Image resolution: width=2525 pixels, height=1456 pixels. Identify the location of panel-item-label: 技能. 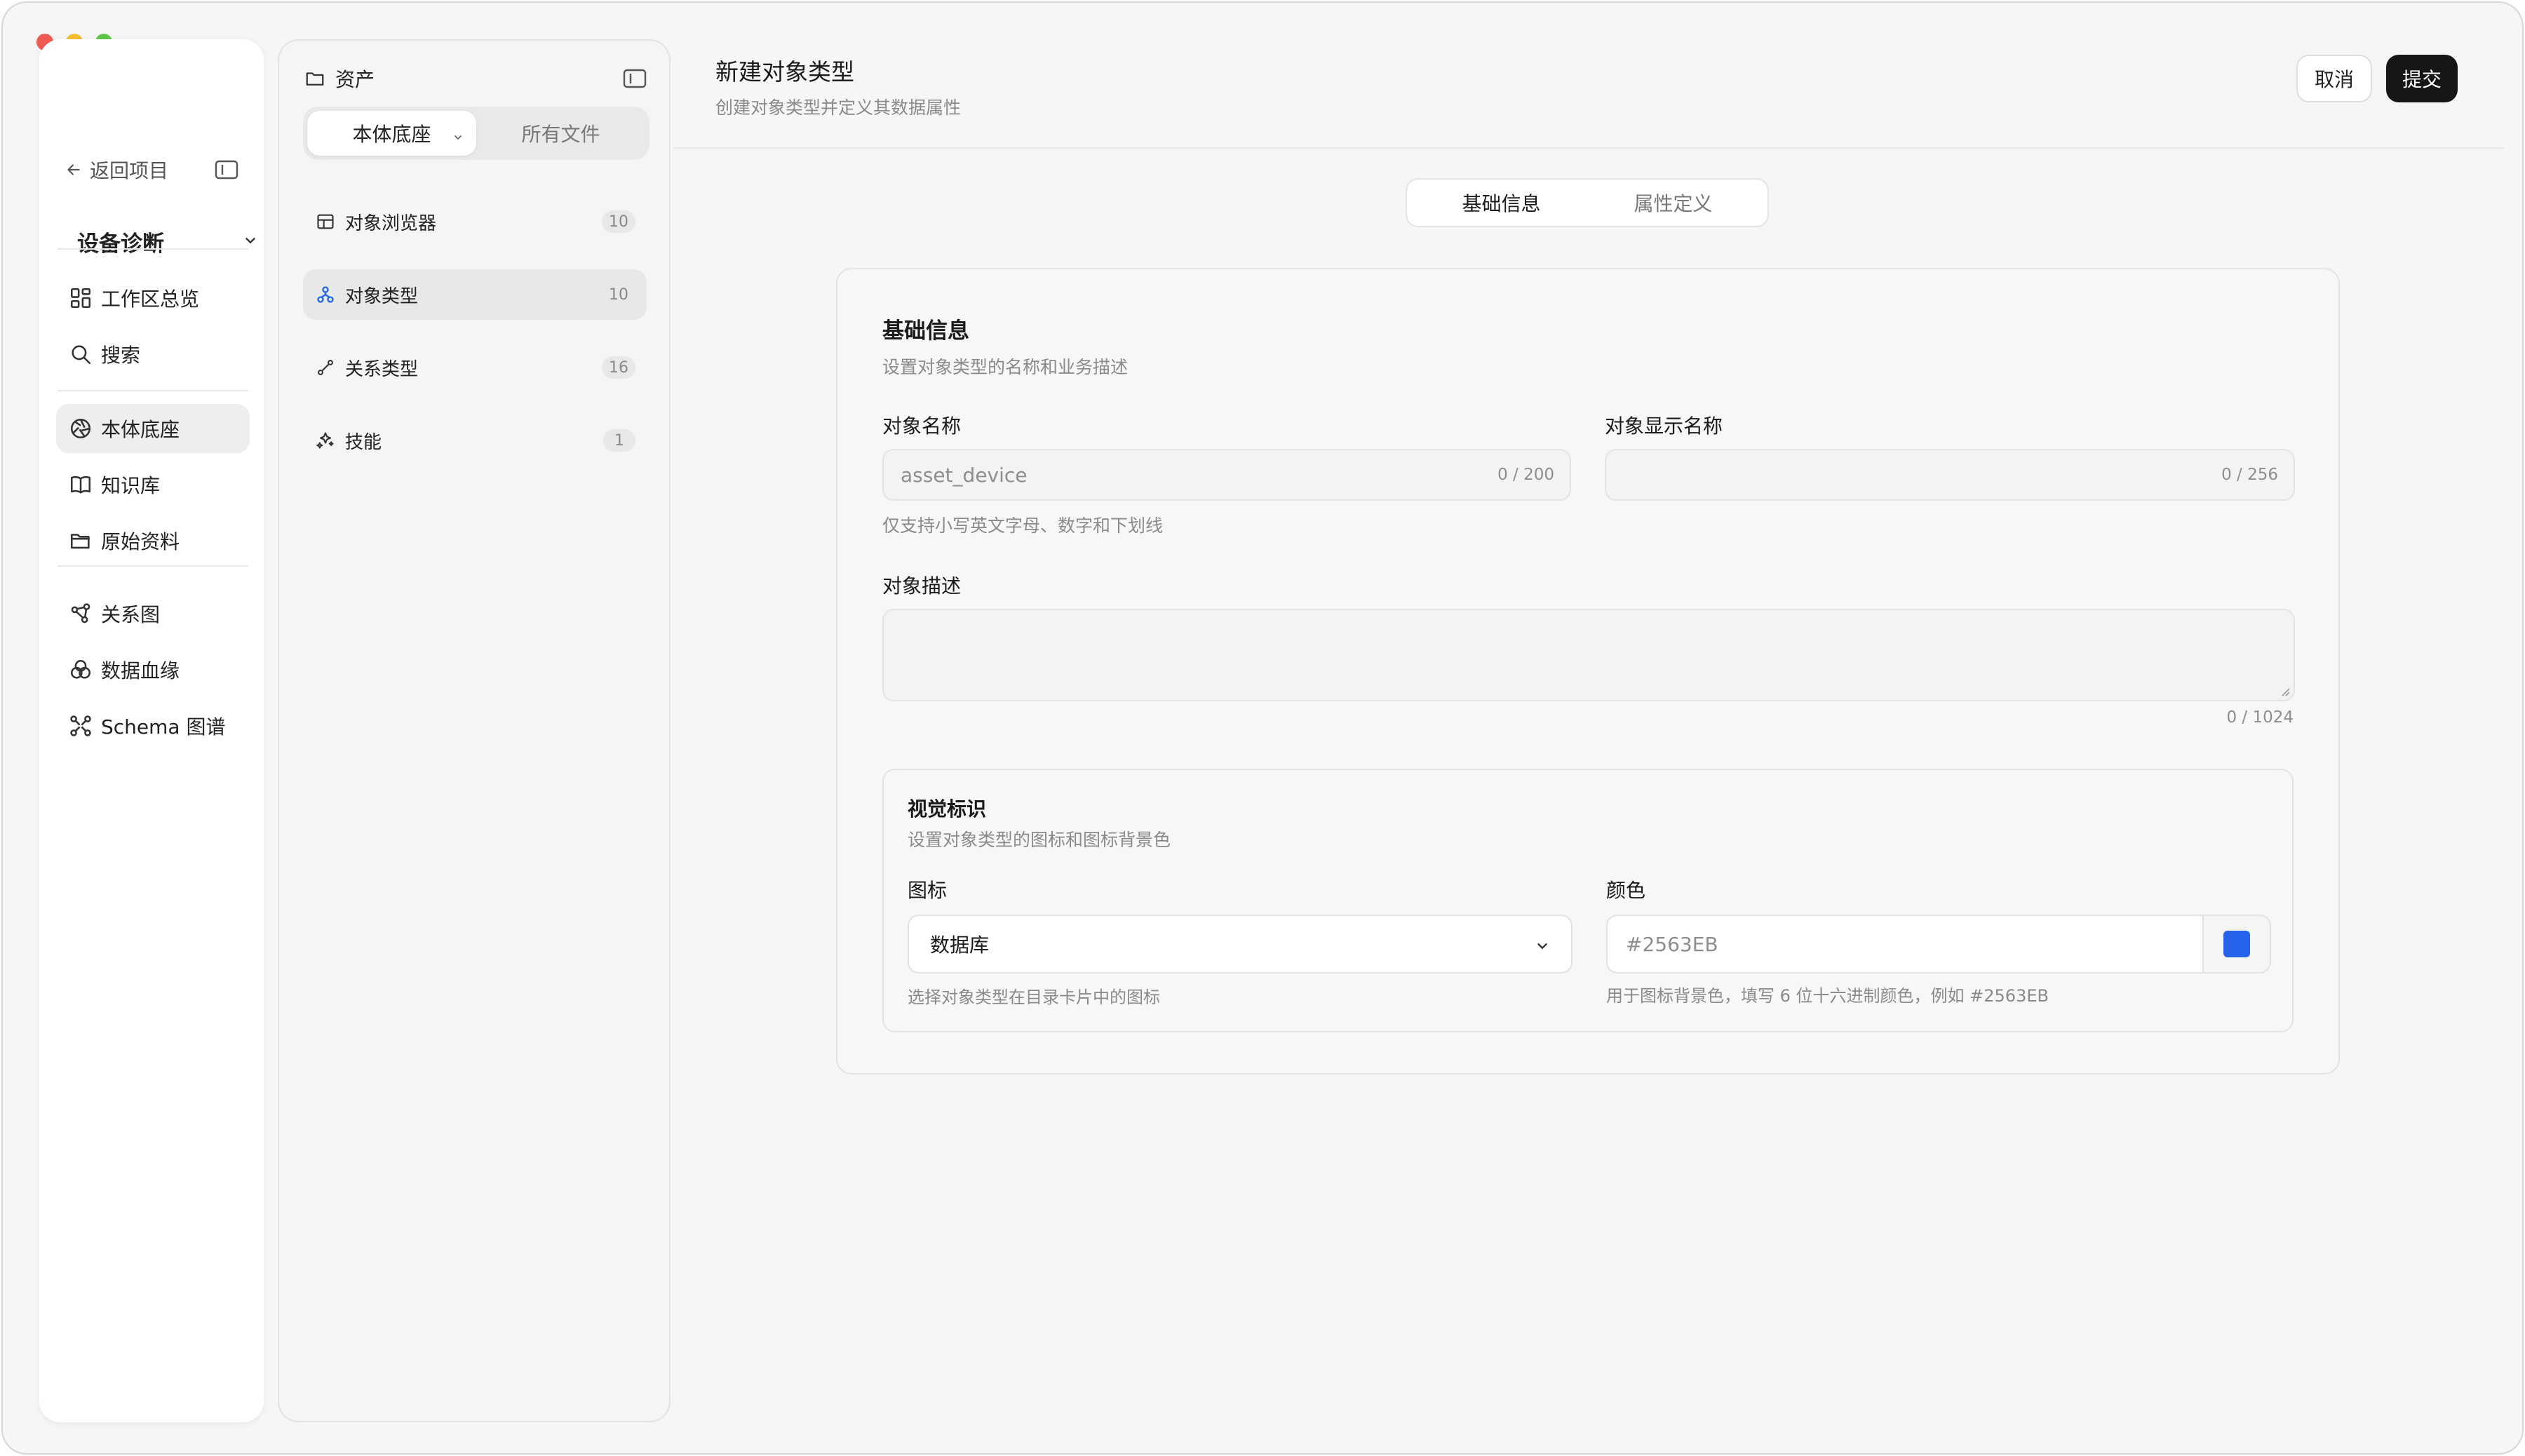
(363, 442).